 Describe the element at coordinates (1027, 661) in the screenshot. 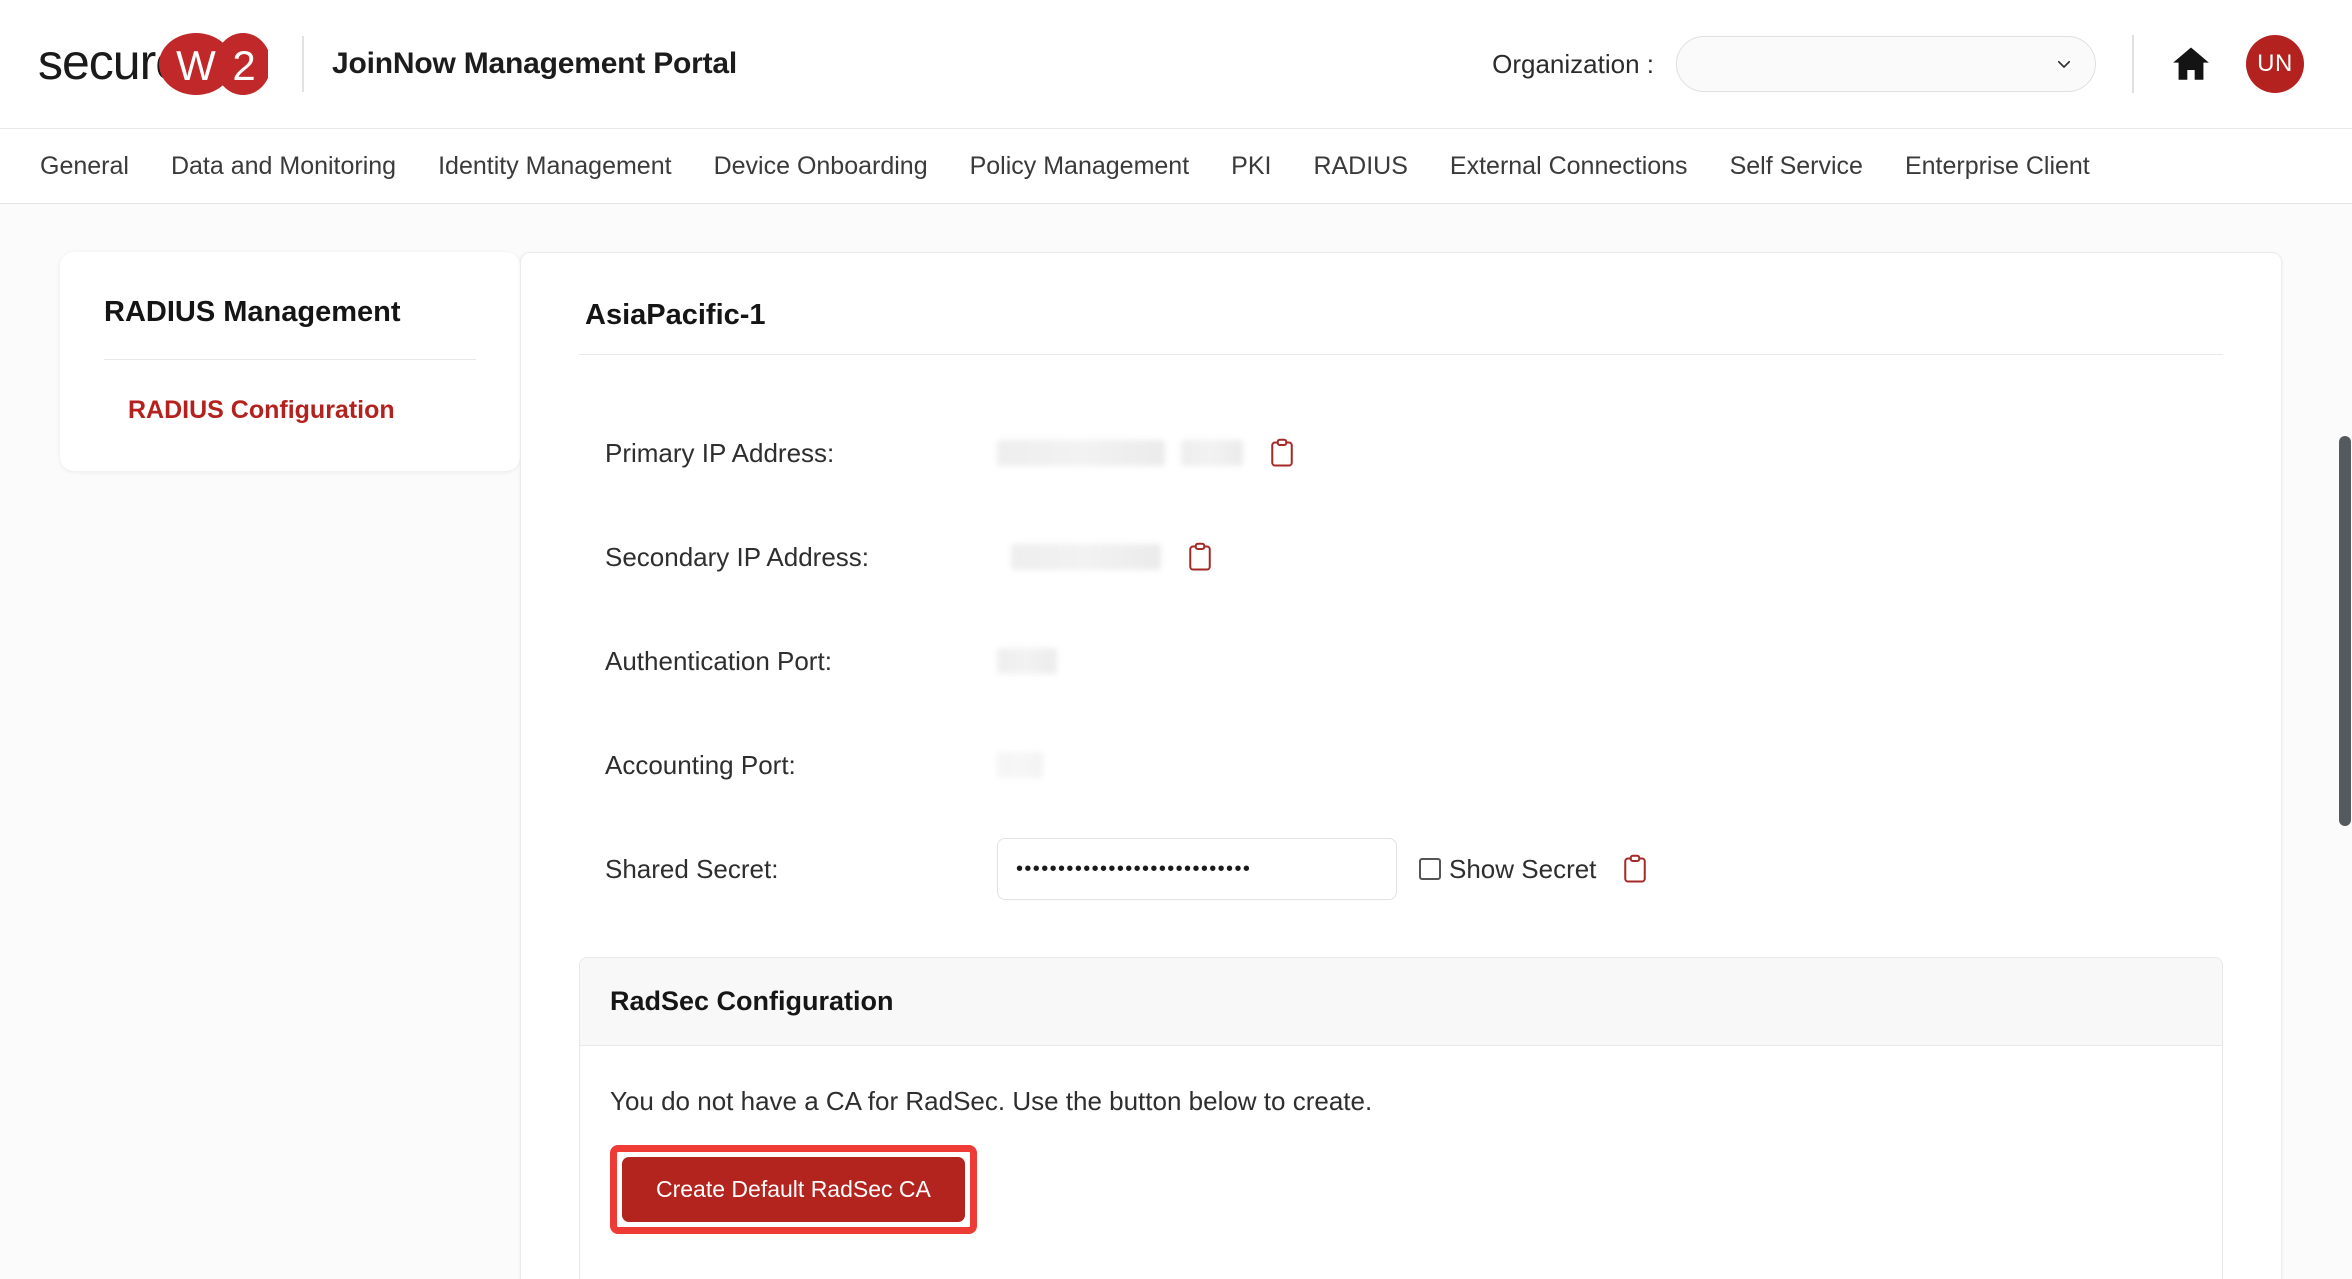

I see `authentication-port-value-redacted` at that location.